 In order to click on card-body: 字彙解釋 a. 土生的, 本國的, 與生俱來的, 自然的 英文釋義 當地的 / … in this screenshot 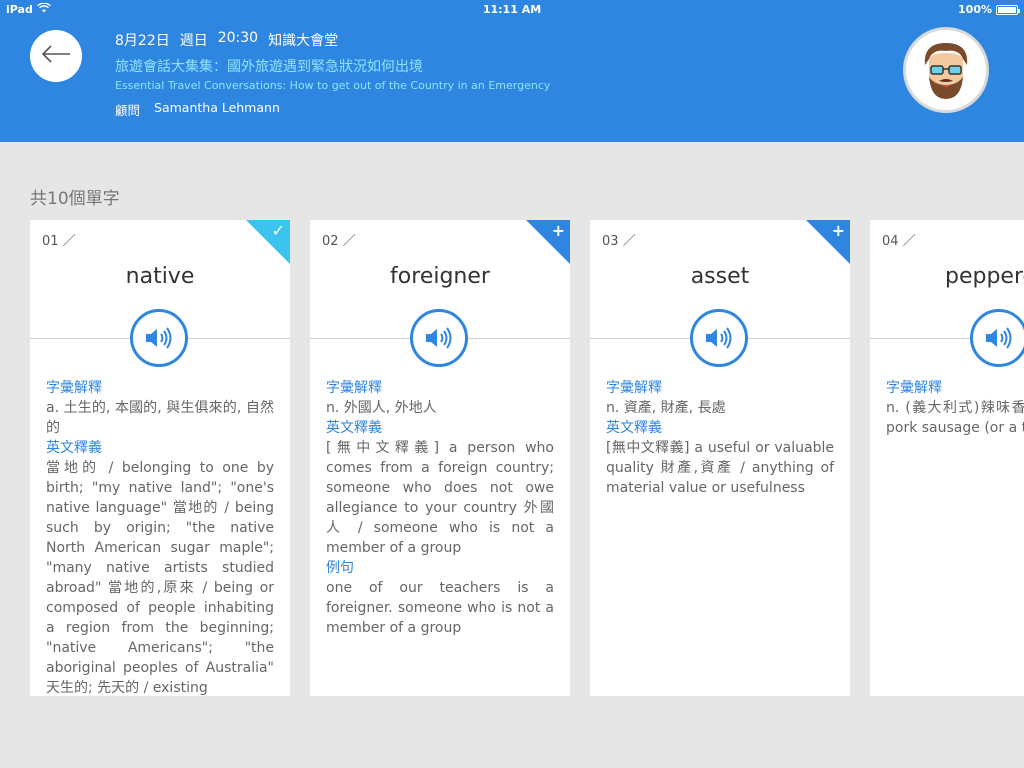, I will do `click(160, 537)`.